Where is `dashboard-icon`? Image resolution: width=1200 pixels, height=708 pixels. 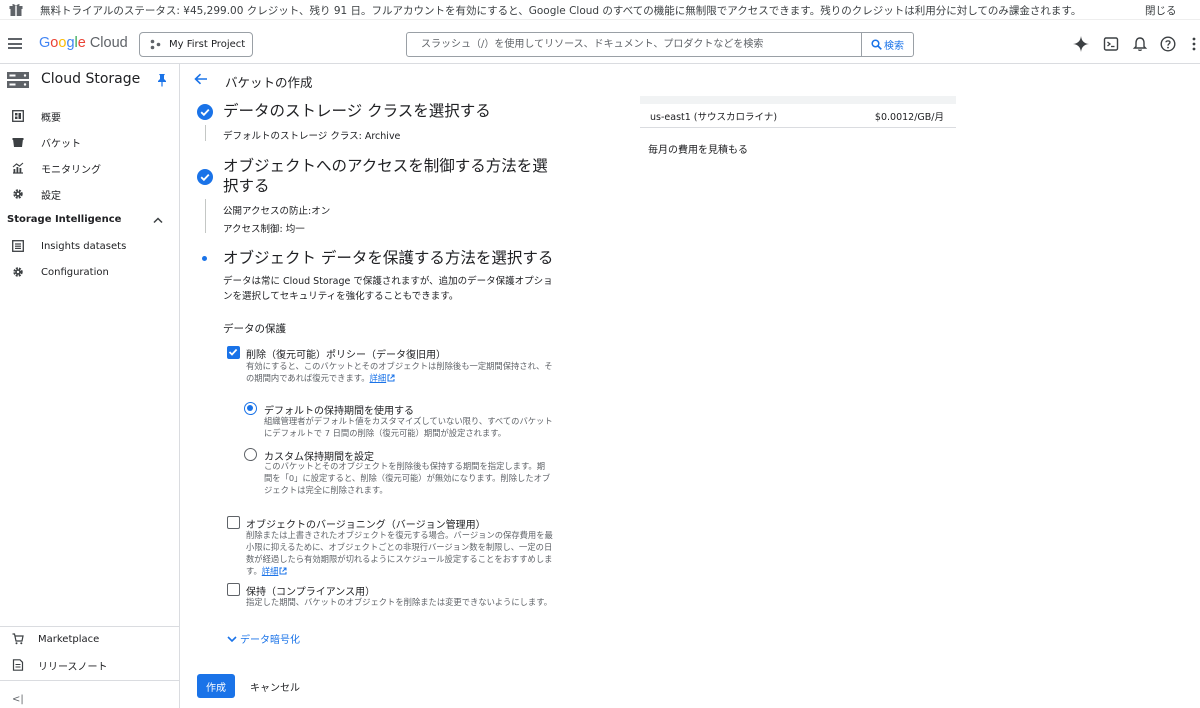 dashboard-icon is located at coordinates (18, 116).